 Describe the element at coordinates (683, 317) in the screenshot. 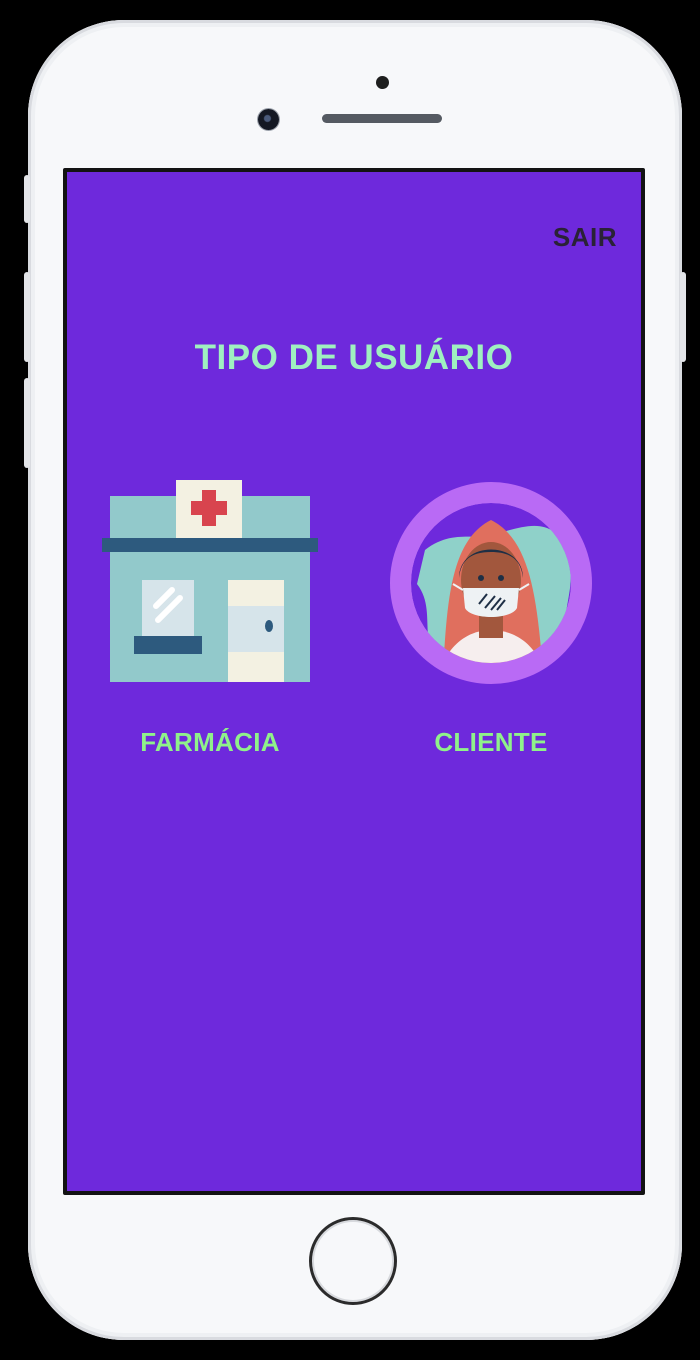

I see `power-button` at that location.